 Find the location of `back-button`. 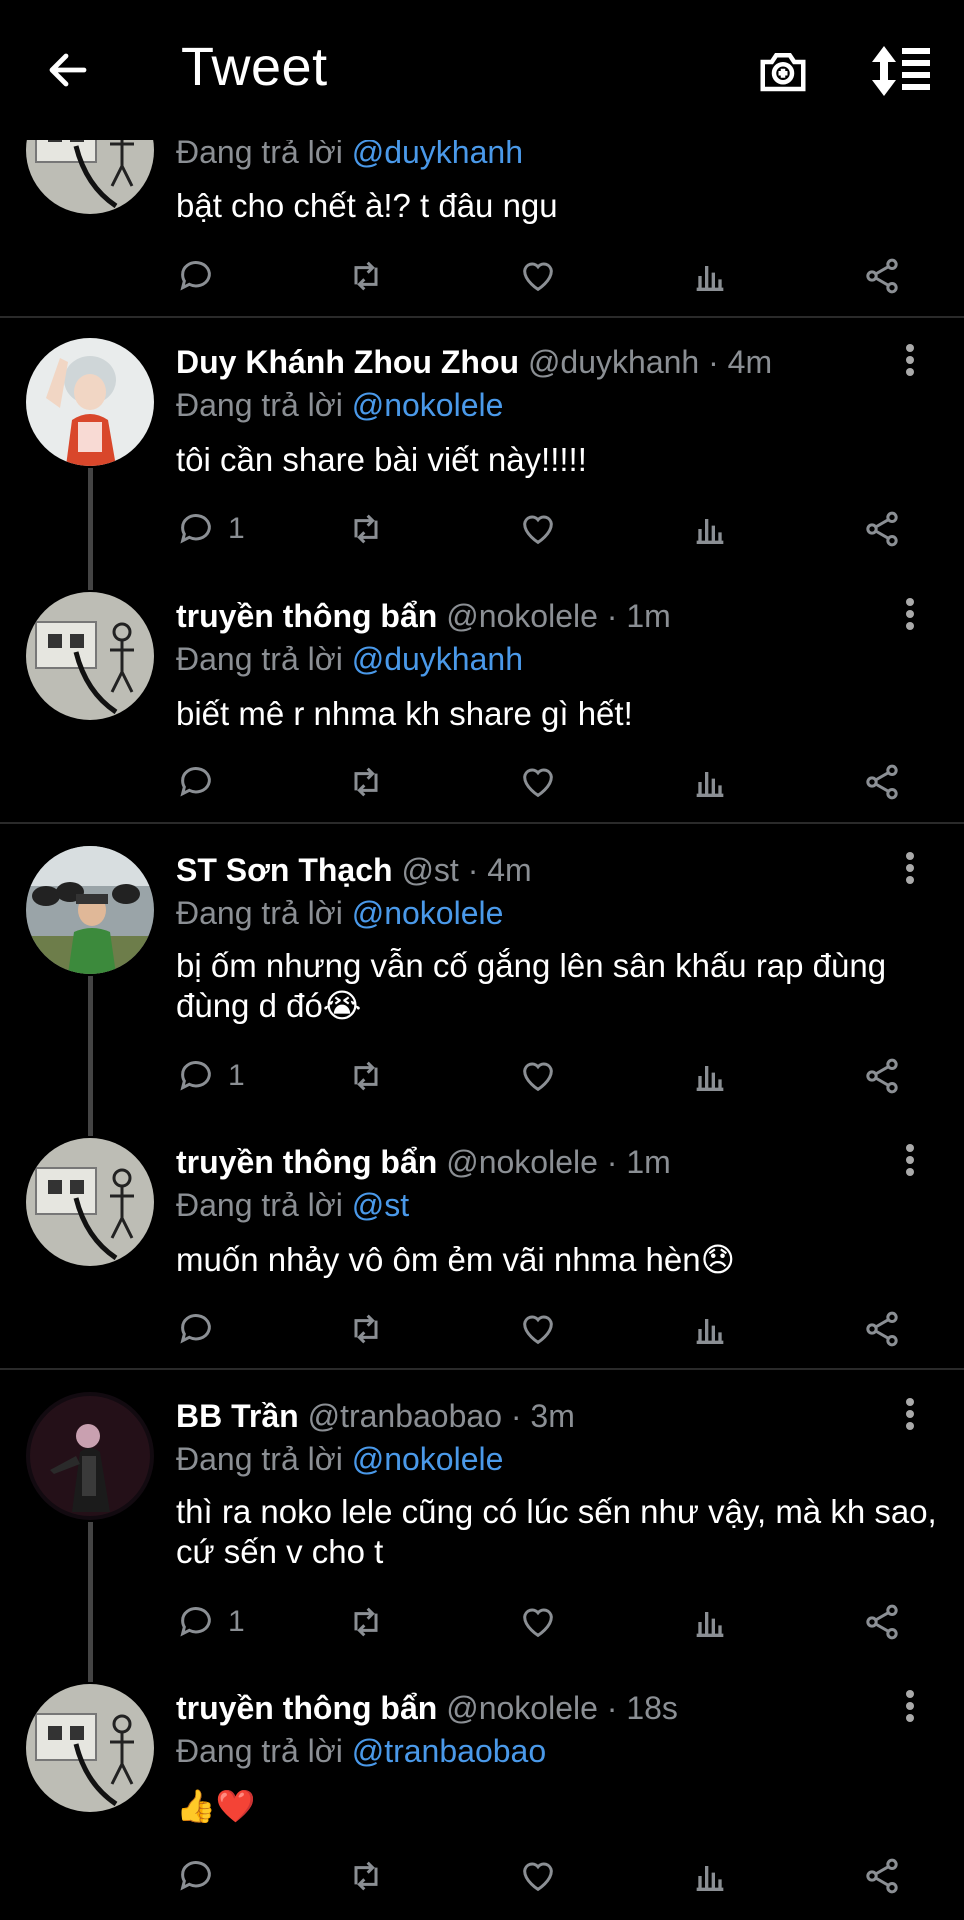

back-button is located at coordinates (68, 70).